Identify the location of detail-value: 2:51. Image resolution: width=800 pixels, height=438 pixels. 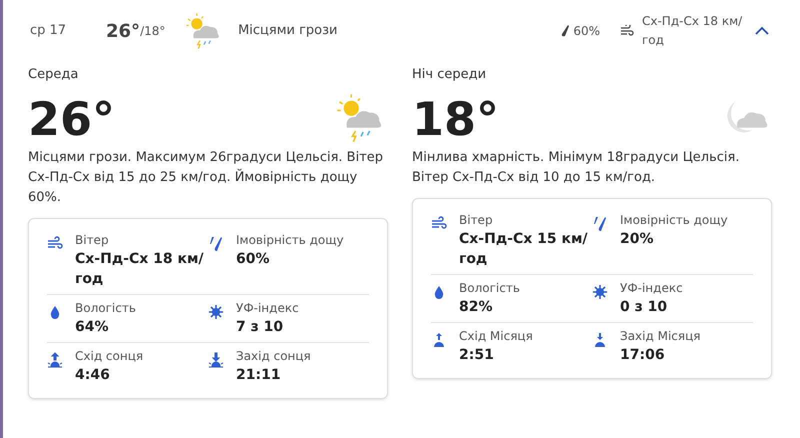
(477, 355).